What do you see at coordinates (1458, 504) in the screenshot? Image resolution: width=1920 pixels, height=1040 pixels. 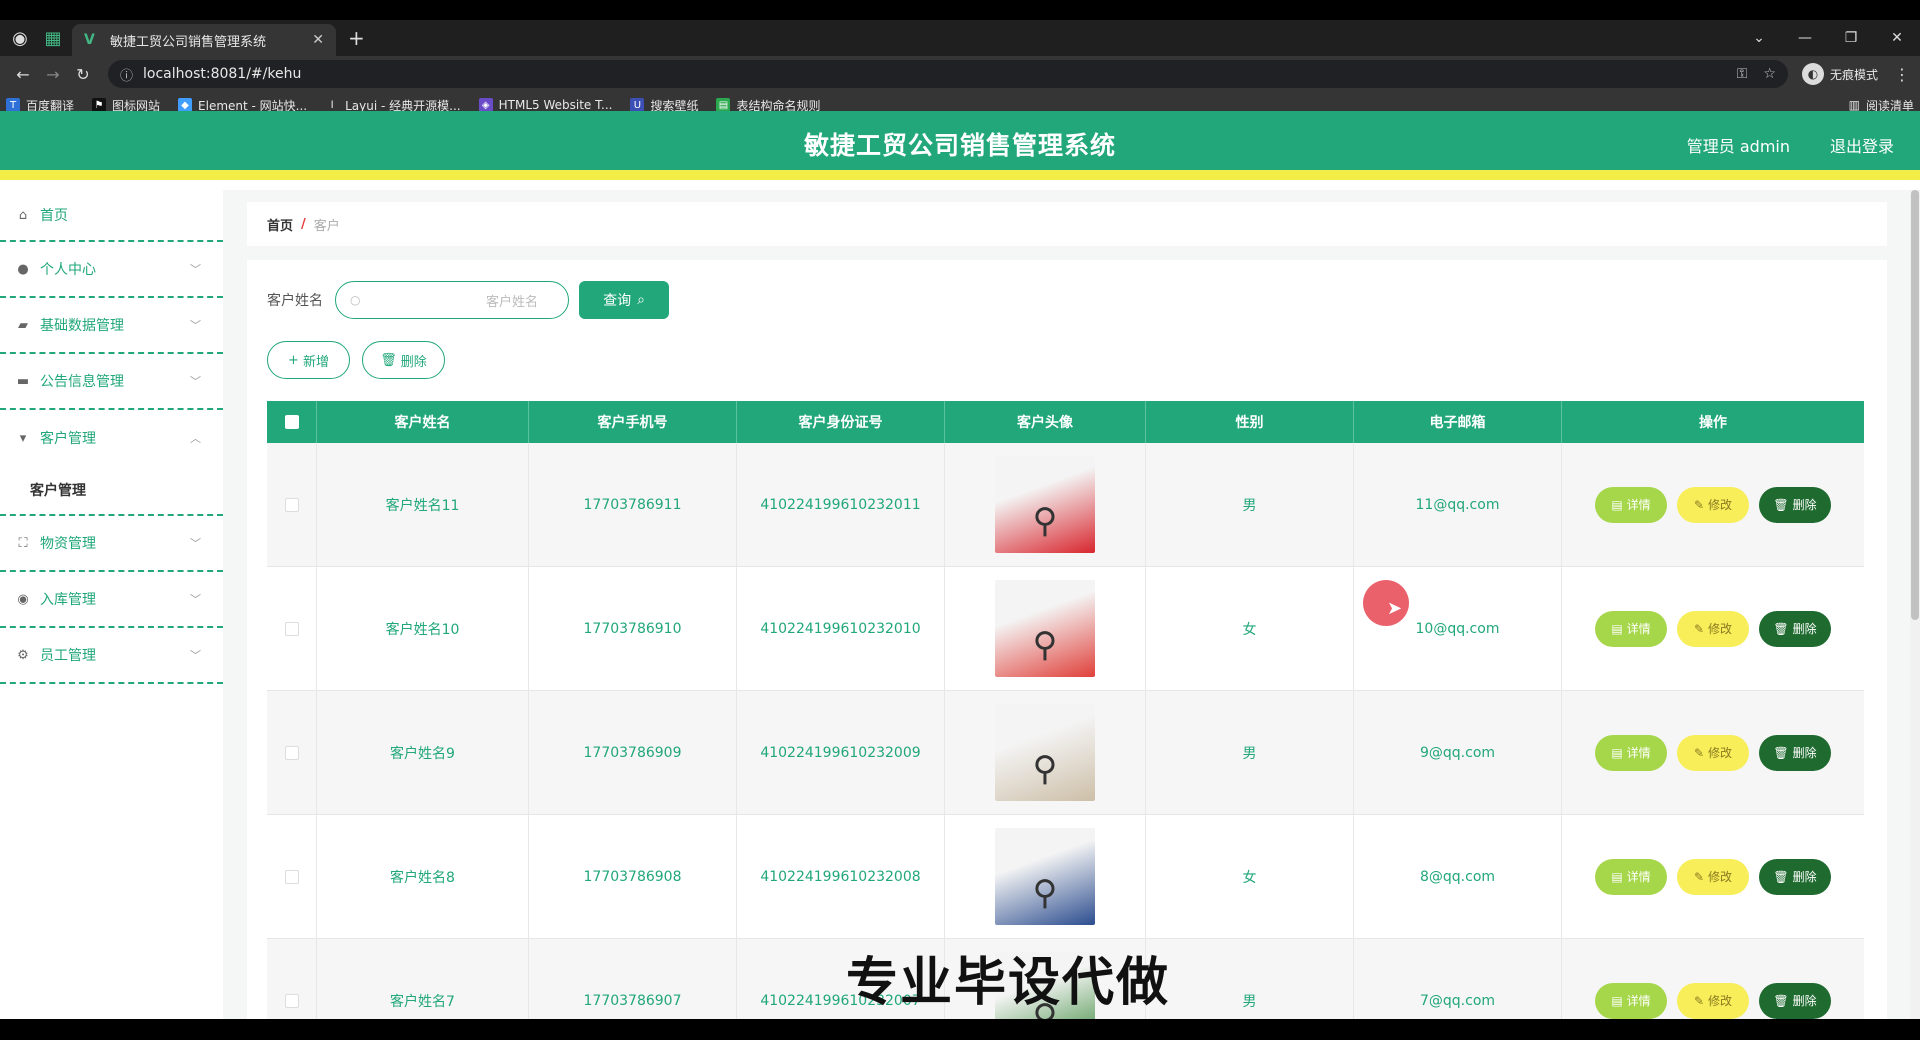 I see `cell-email: 11@qq.com` at bounding box center [1458, 504].